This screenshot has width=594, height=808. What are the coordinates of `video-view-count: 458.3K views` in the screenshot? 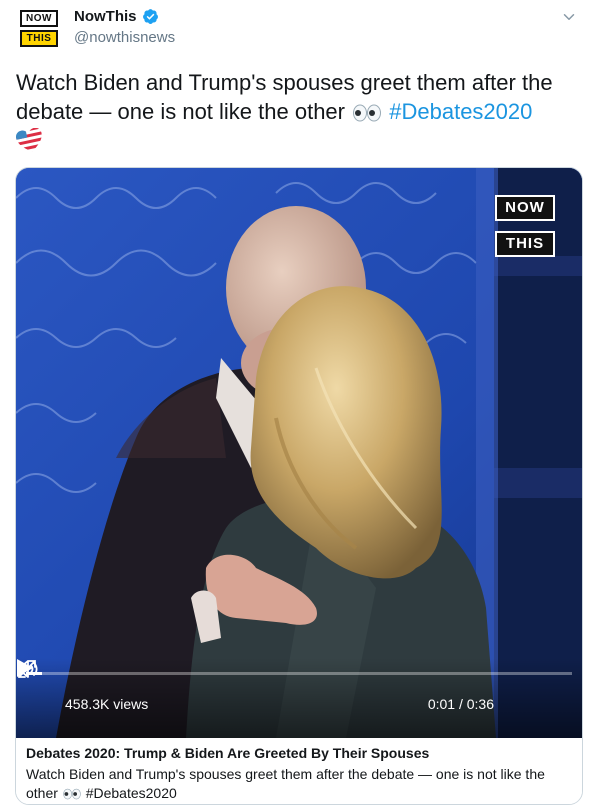 It's located at (107, 704).